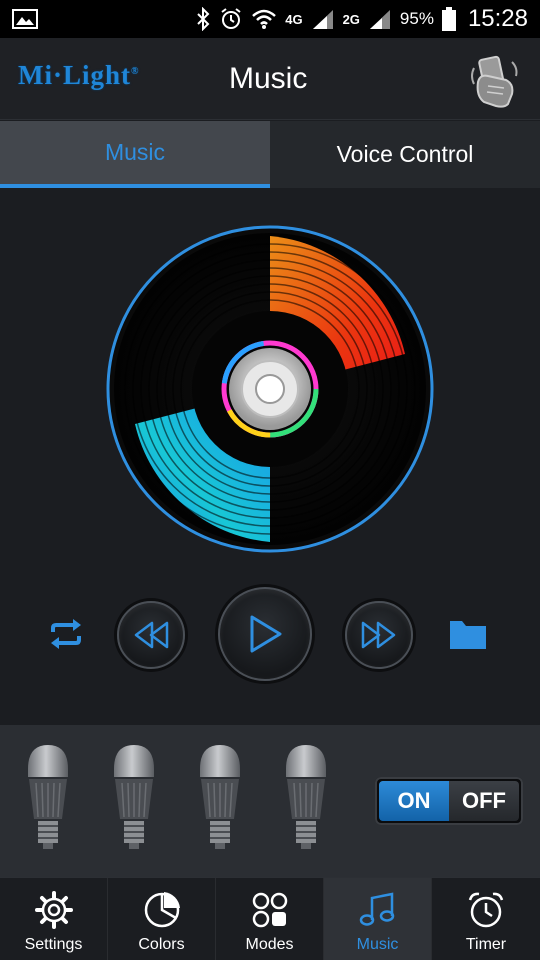  I want to click on nav-colors: Colors, so click(162, 919).